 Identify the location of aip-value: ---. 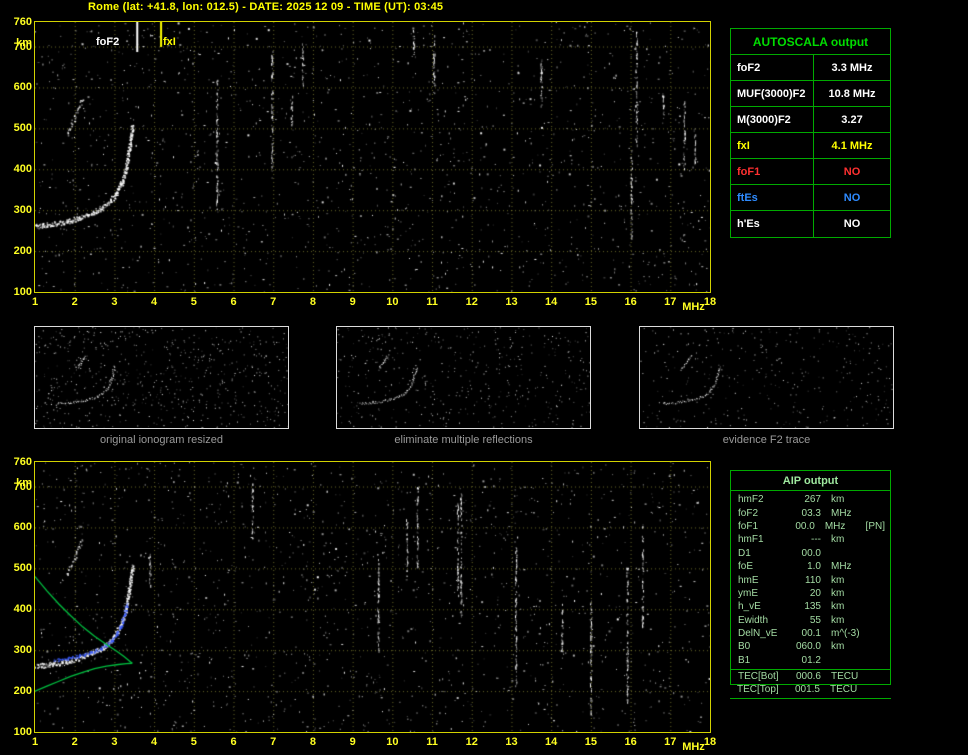
(816, 540).